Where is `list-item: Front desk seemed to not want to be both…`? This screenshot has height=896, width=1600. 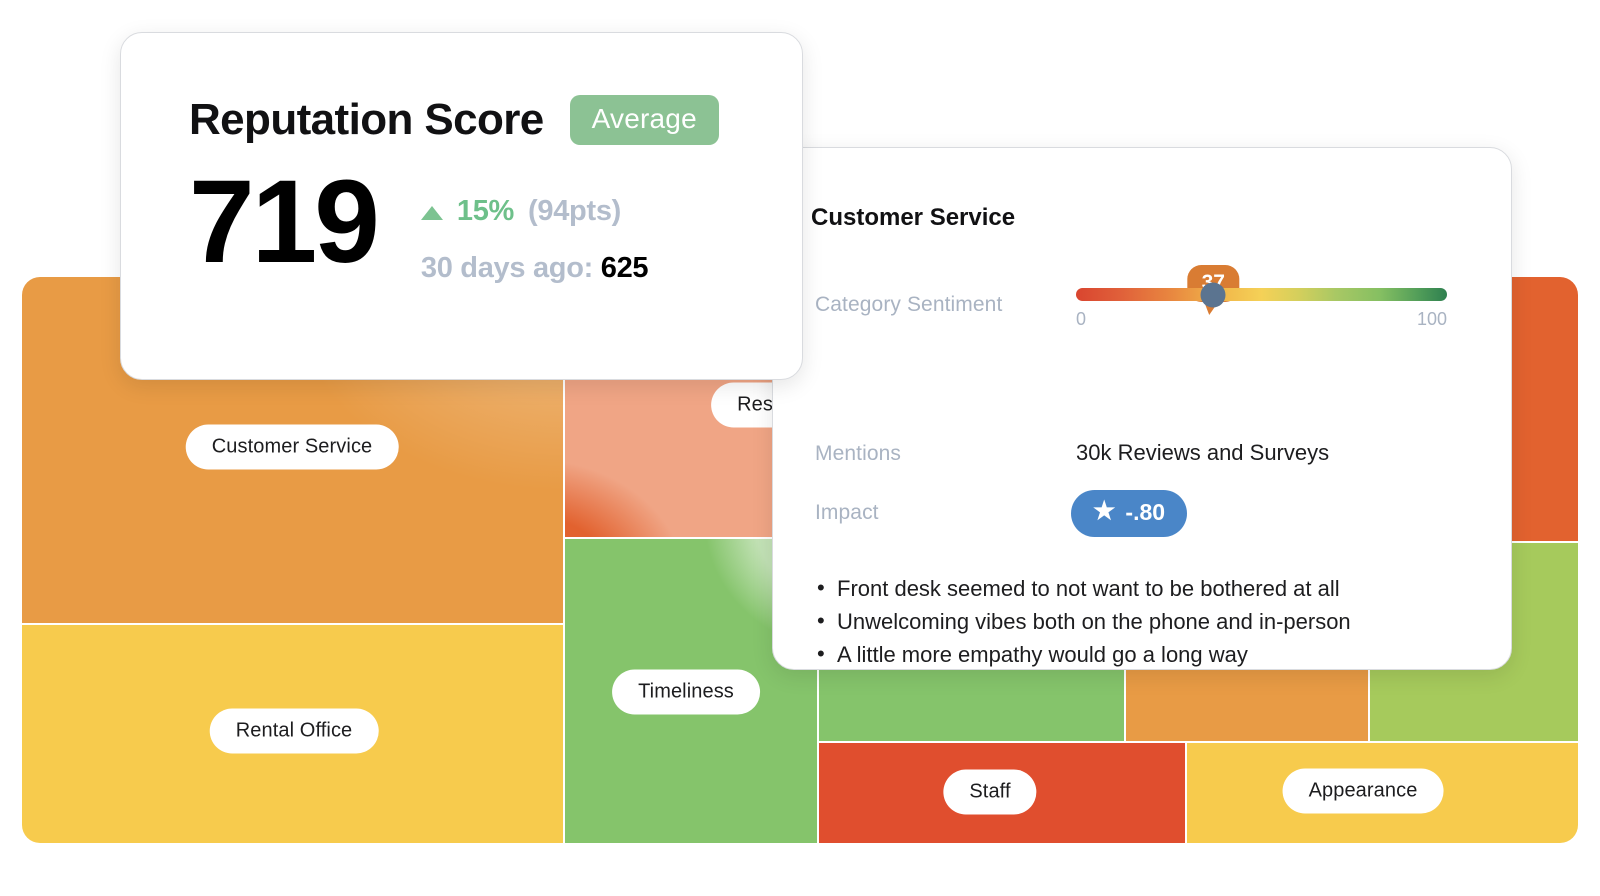 list-item: Front desk seemed to not want to be both… is located at coordinates (1084, 588).